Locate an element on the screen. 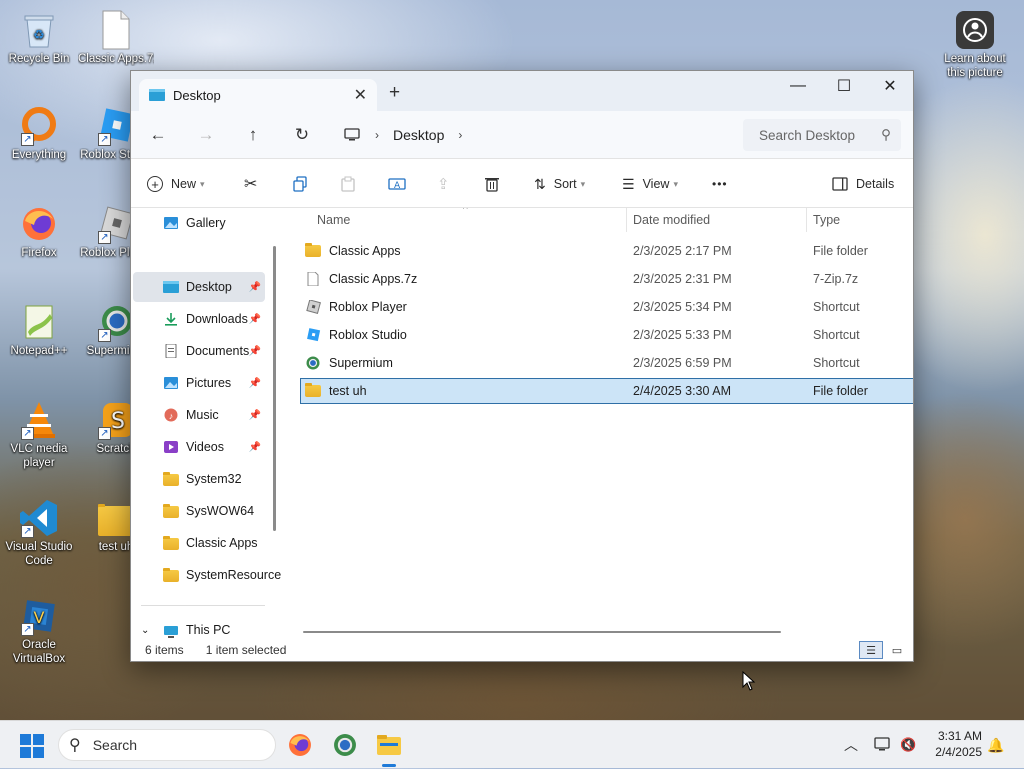 The width and height of the screenshot is (1024, 769). chevron-down-icon: ▾ is located at coordinates (675, 183).